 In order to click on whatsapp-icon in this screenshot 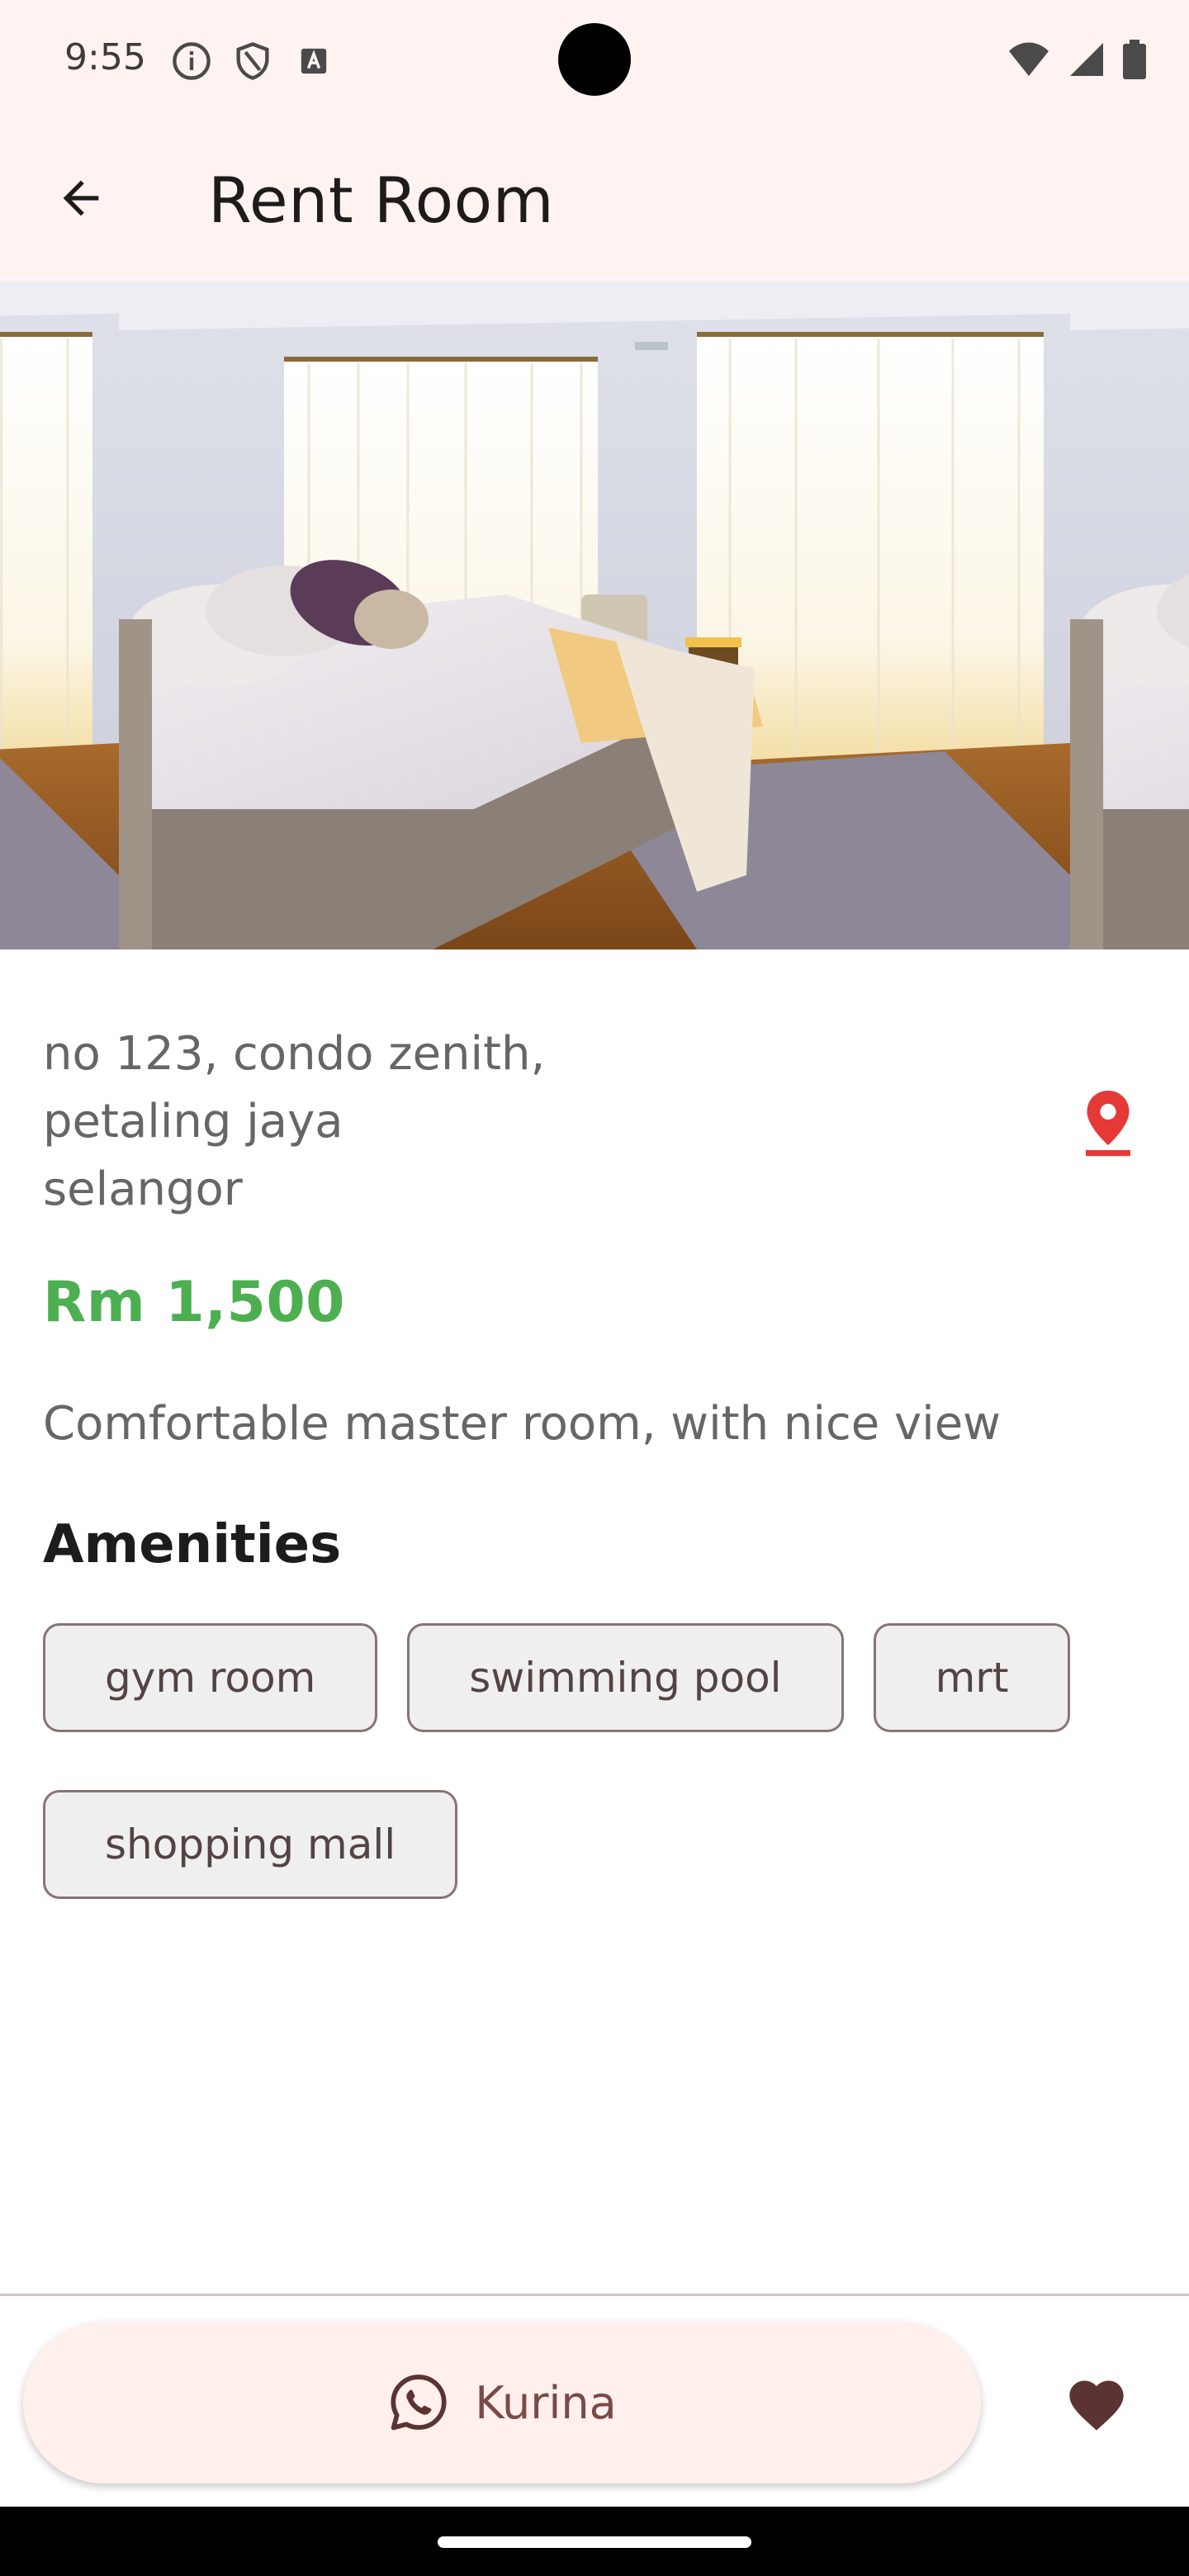, I will do `click(419, 2403)`.